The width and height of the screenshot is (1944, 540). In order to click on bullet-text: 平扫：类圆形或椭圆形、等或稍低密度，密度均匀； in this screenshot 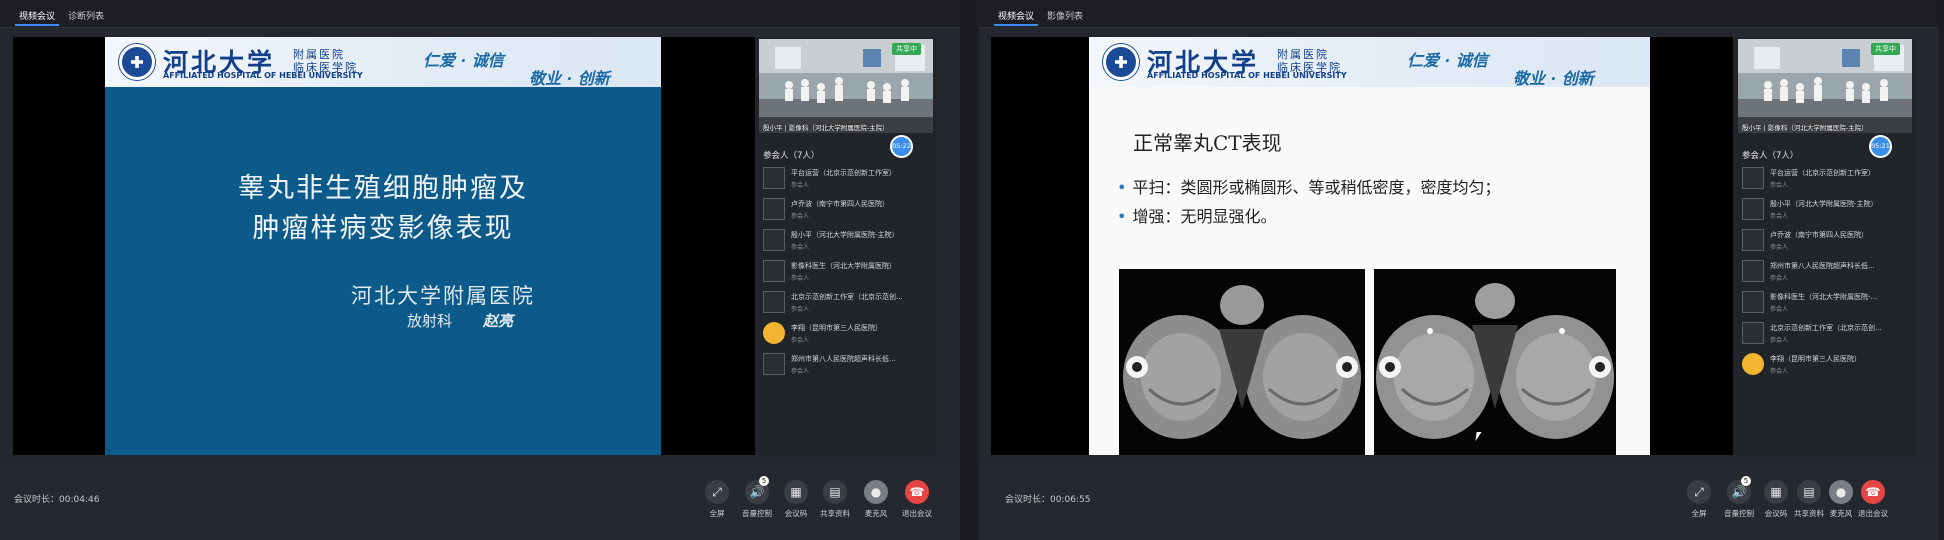, I will do `click(1316, 187)`.